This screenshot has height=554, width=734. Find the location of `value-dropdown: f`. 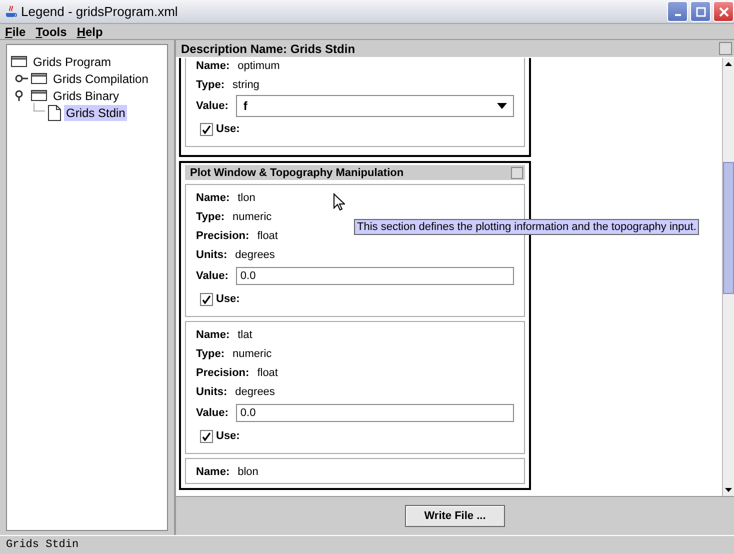

value-dropdown: f is located at coordinates (375, 106).